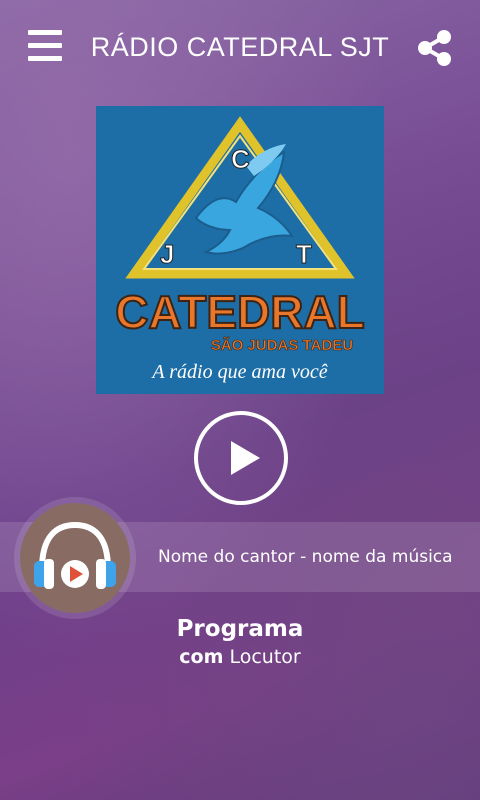 The image size is (480, 800). I want to click on logo-letter-t: T, so click(304, 254).